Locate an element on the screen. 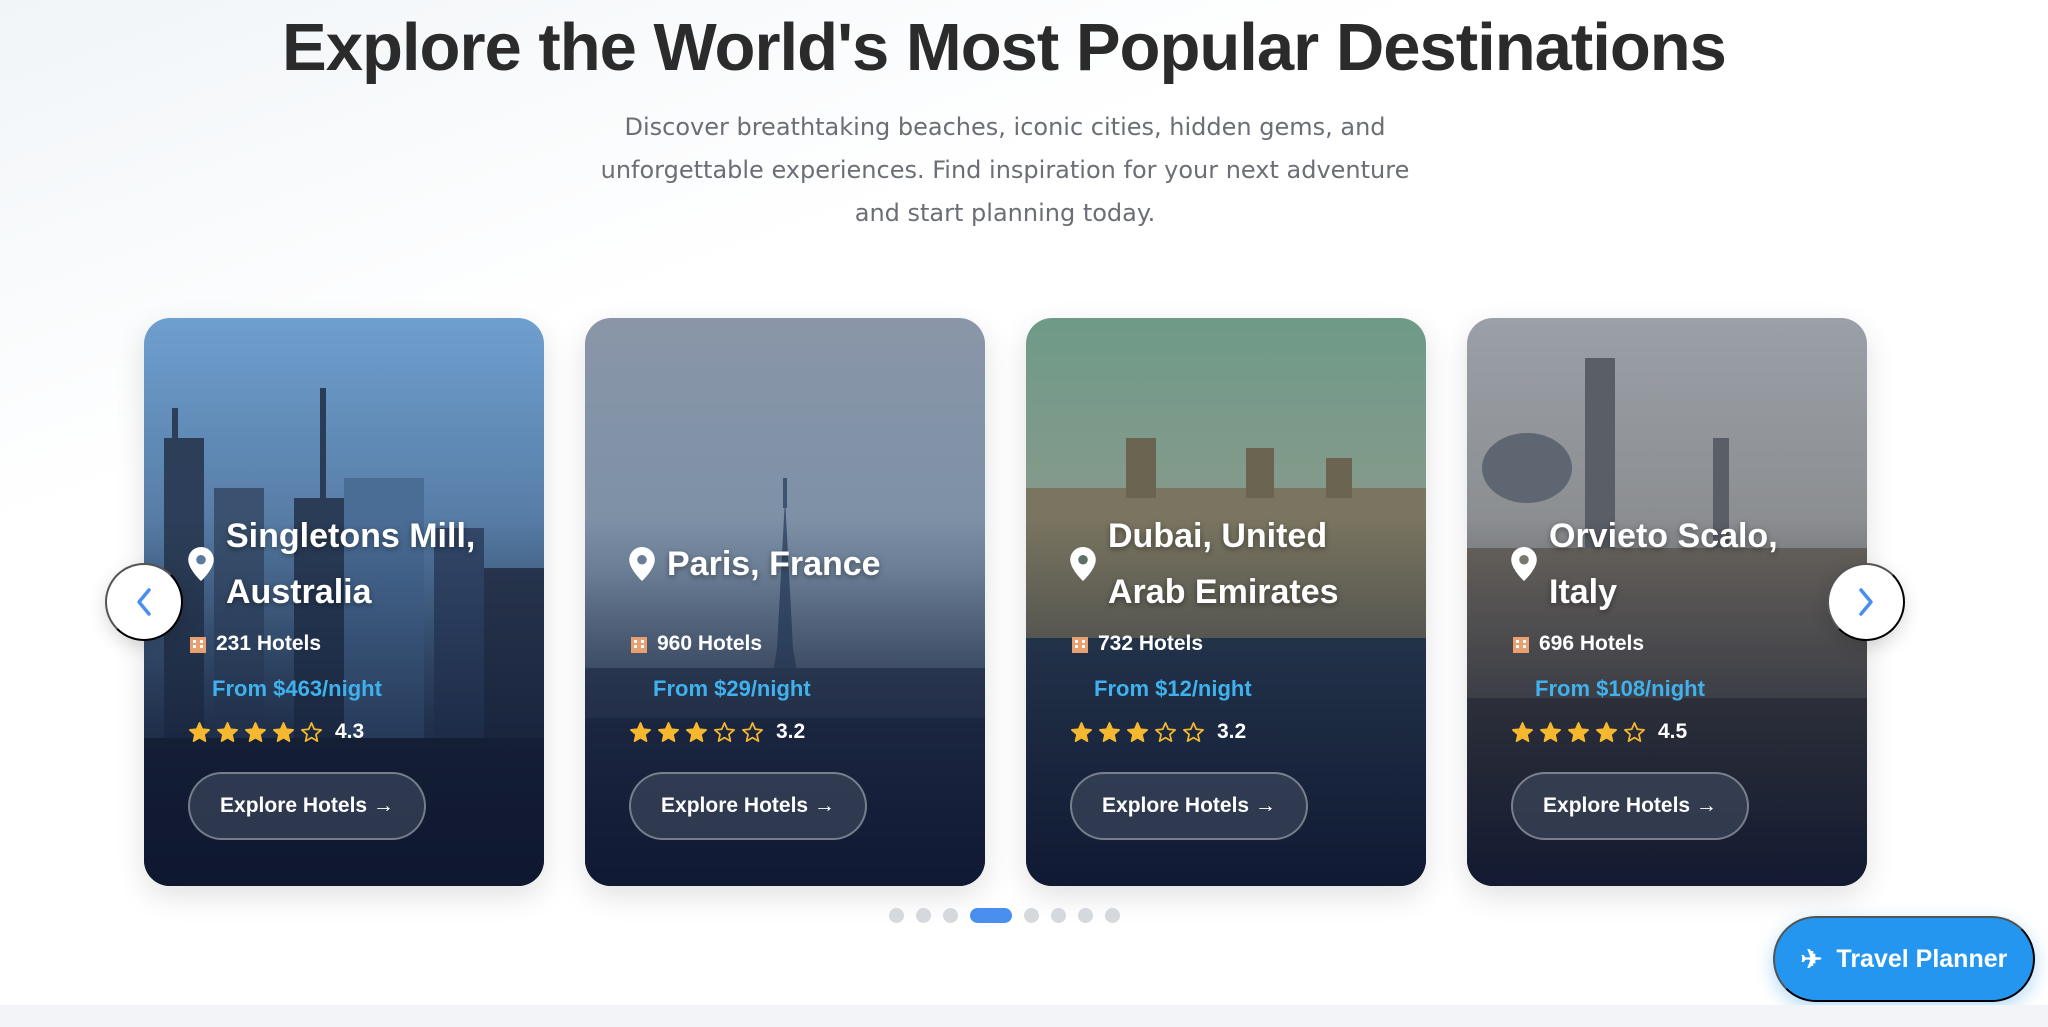 The image size is (2048, 1027). location-name: Paris, France is located at coordinates (774, 564).